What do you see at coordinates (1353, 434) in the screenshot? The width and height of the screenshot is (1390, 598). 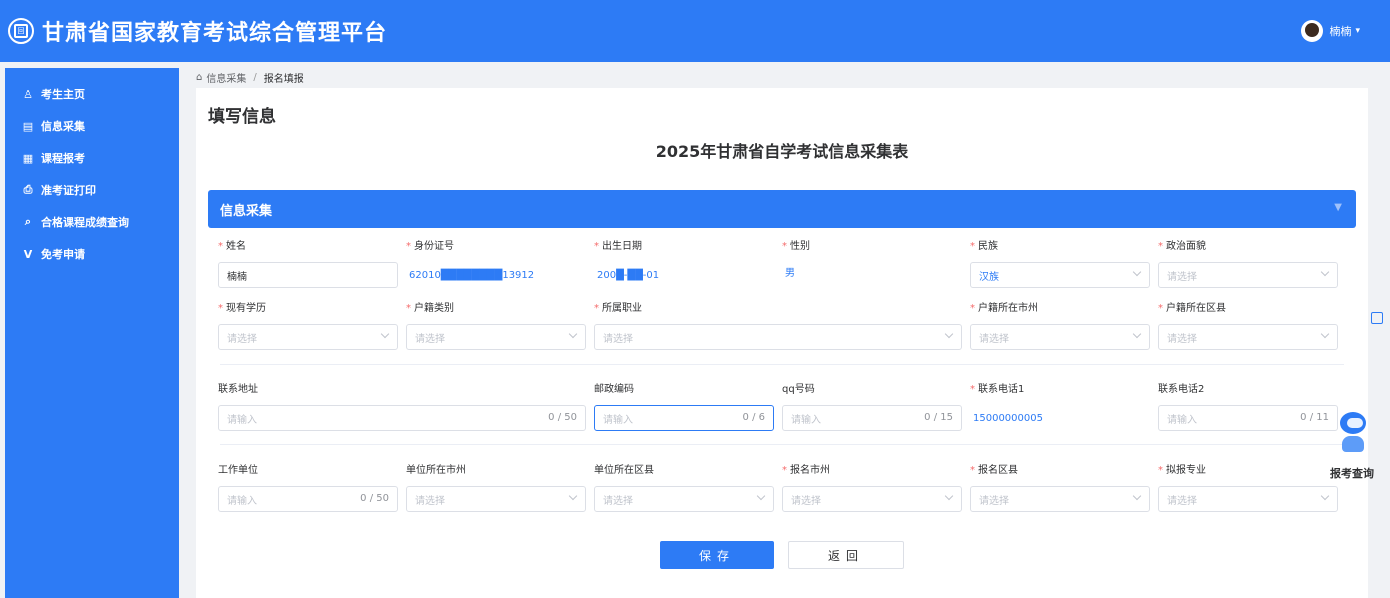 I see `robot-assistant-icon` at bounding box center [1353, 434].